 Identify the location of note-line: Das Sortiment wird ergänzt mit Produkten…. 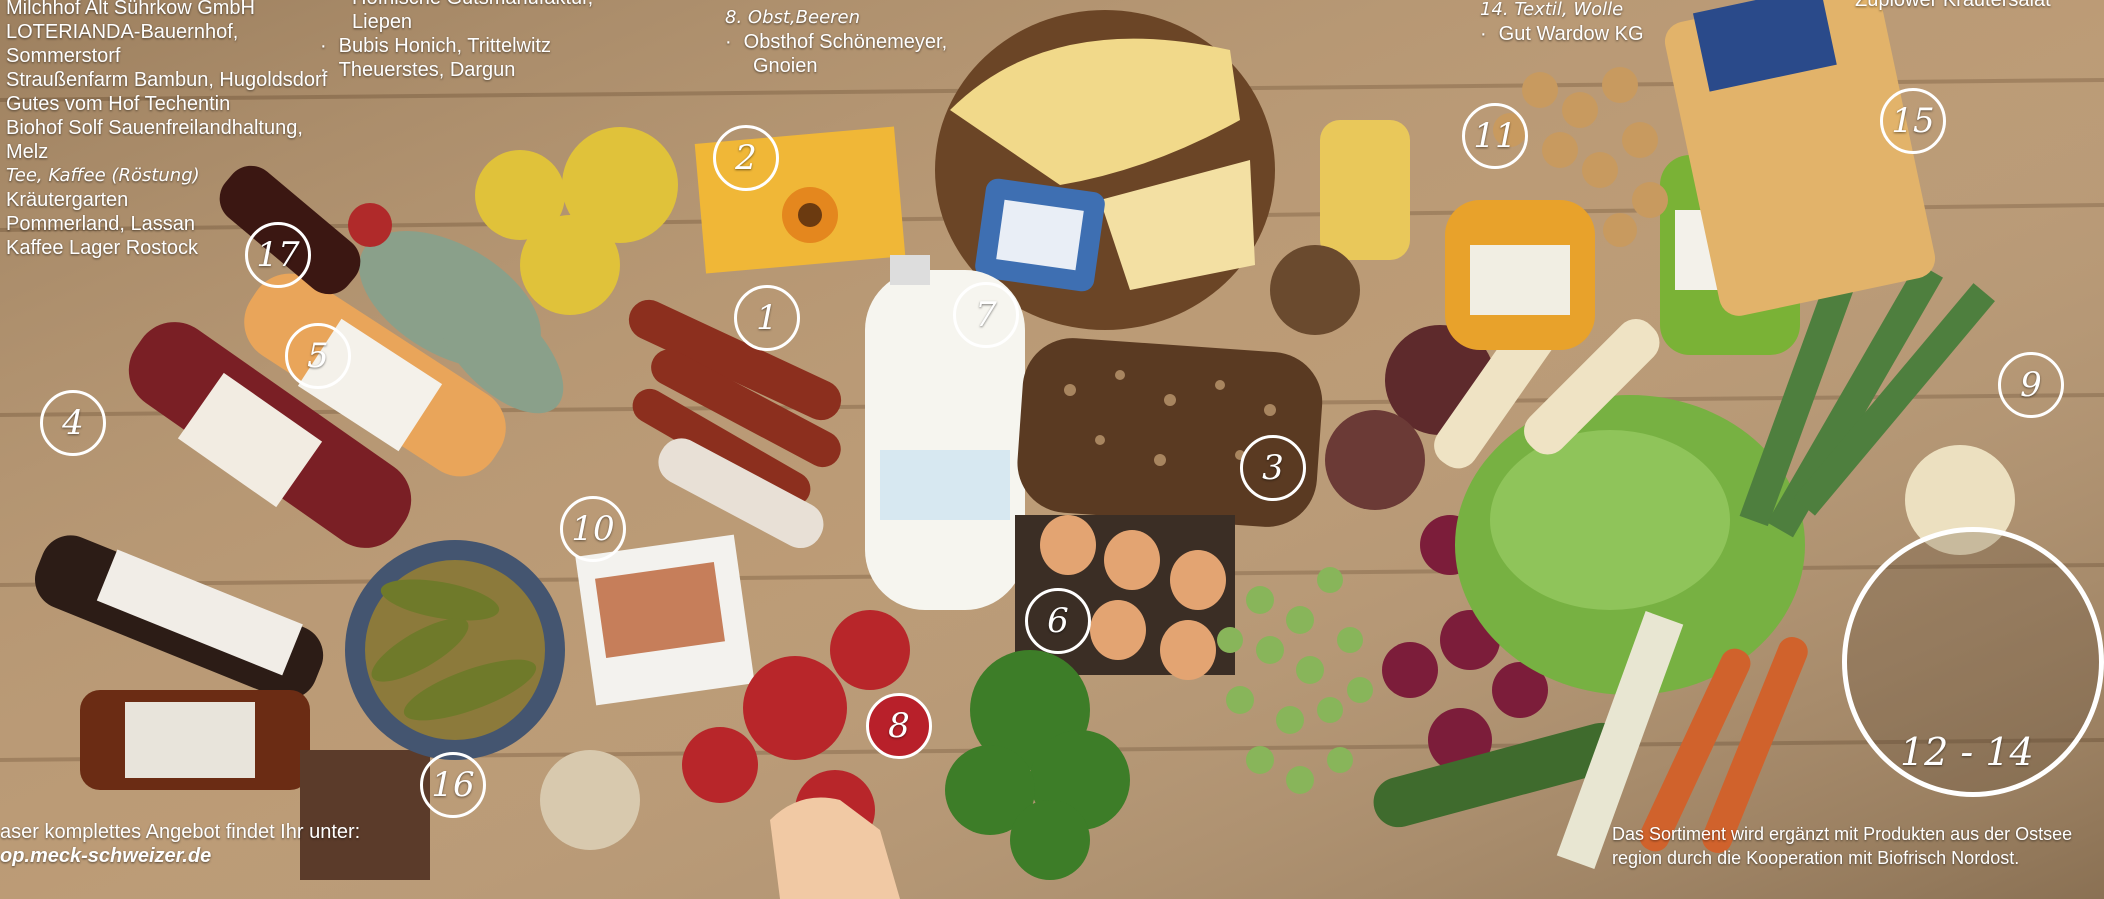
(1842, 834).